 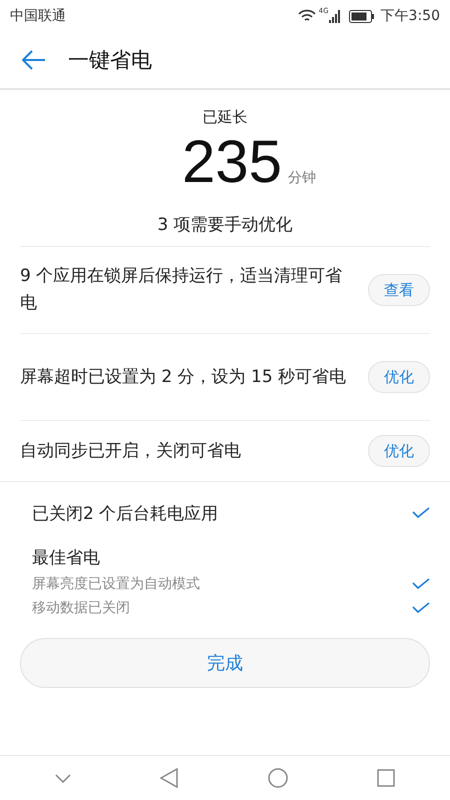 I want to click on home-icon, so click(x=278, y=778).